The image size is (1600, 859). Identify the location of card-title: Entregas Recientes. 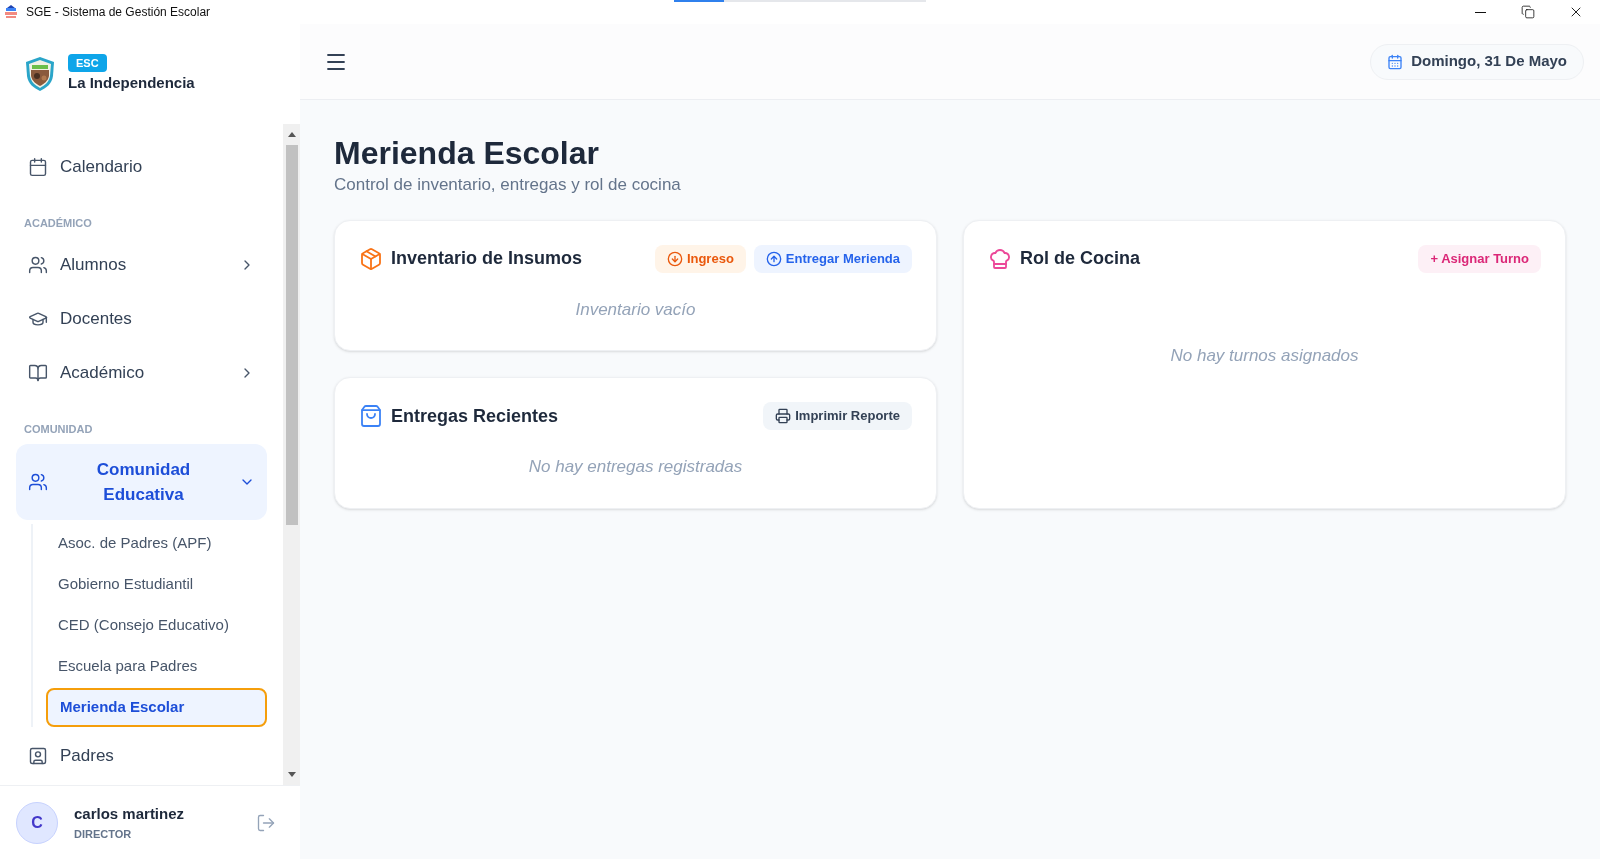
(475, 416).